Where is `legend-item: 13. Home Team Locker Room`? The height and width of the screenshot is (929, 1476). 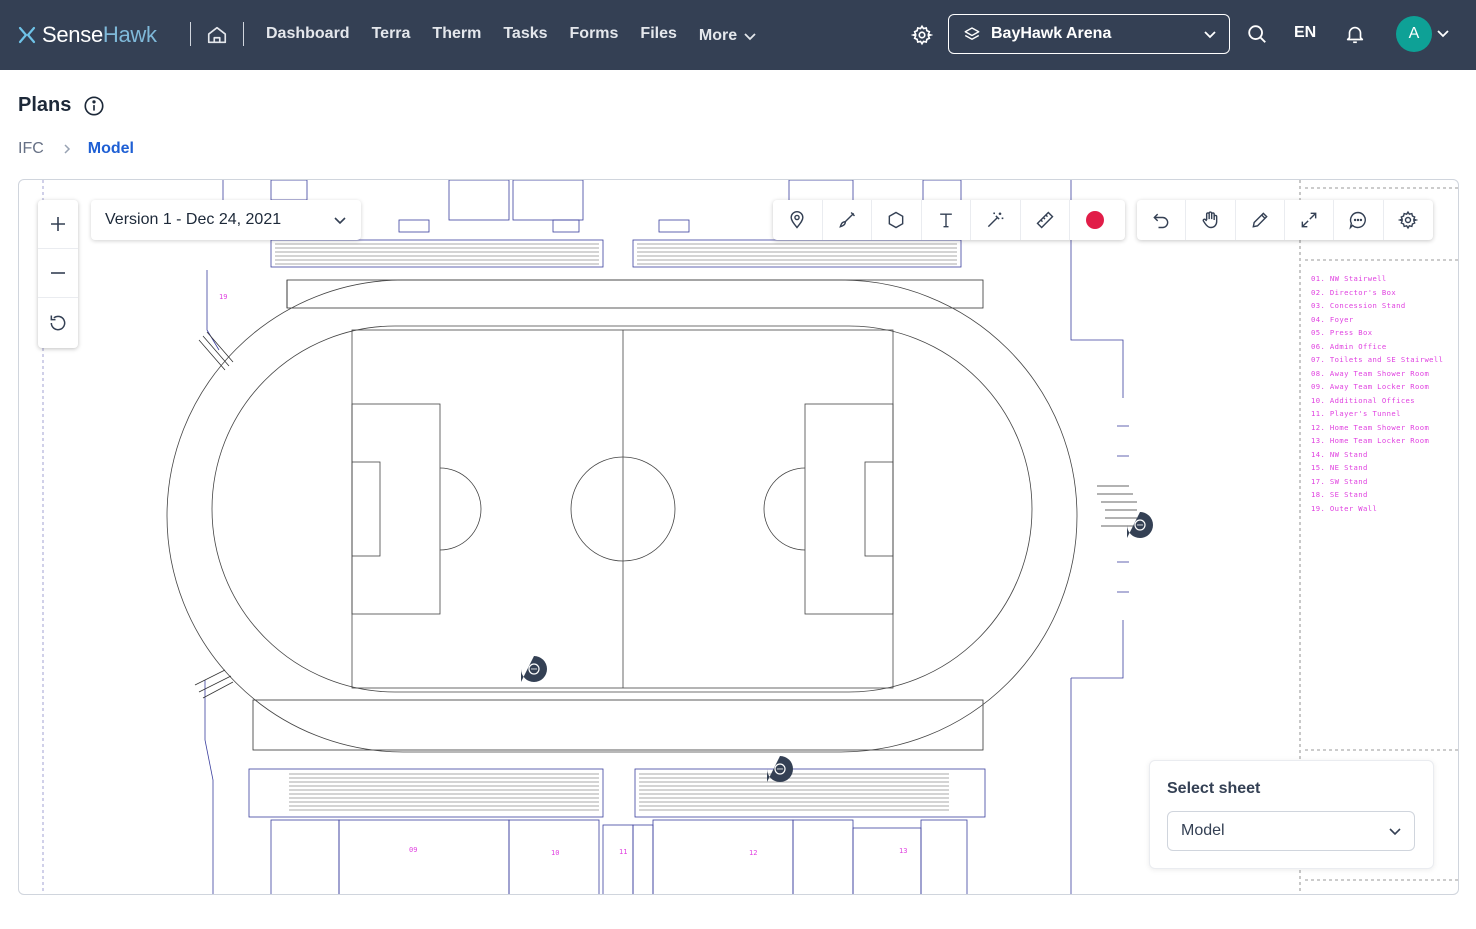
legend-item: 13. Home Team Locker Room is located at coordinates (1370, 440).